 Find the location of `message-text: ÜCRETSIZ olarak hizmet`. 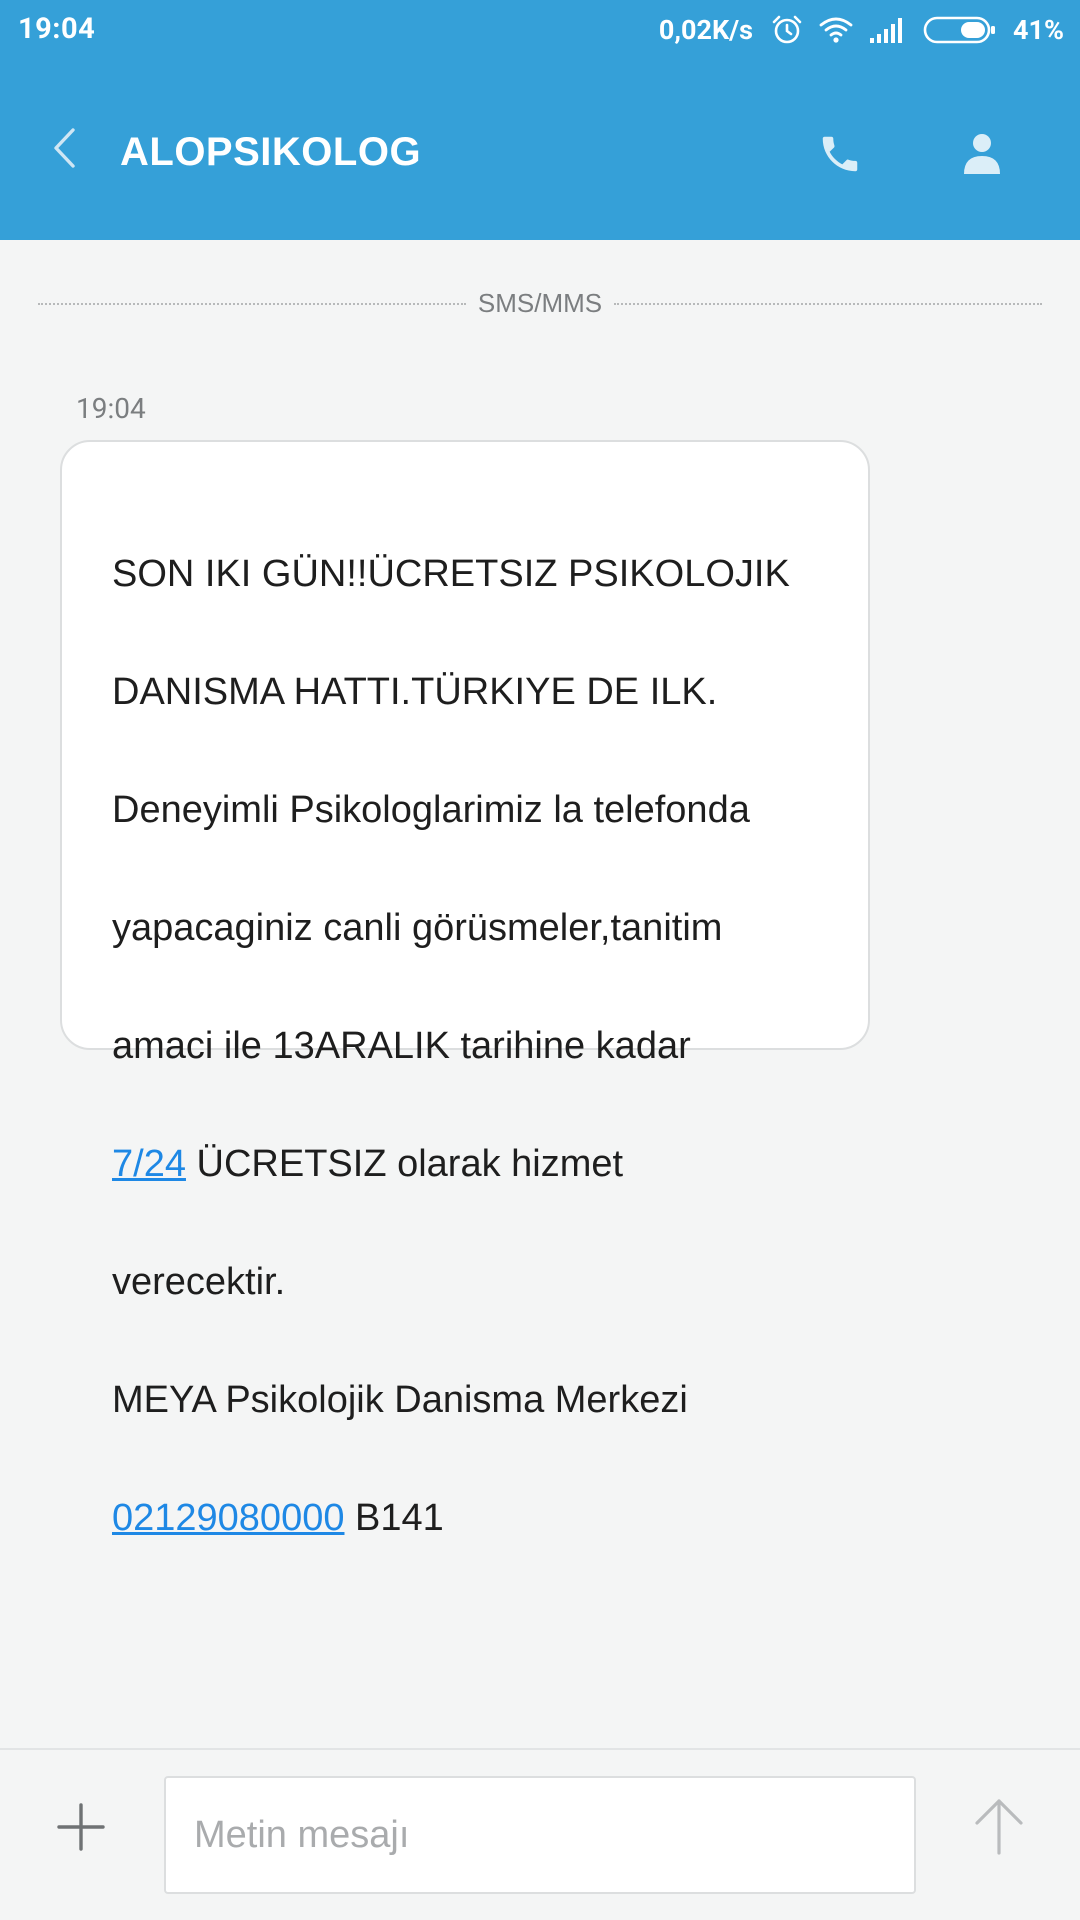

message-text: ÜCRETSIZ olarak hizmet is located at coordinates (404, 1164).